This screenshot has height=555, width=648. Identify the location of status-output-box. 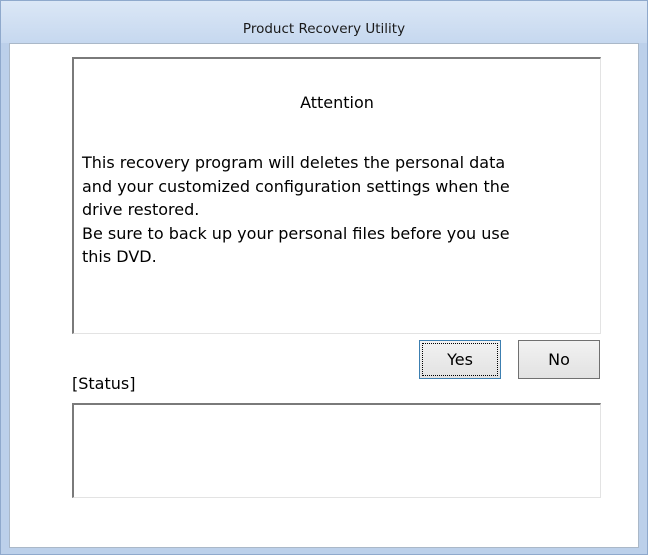
(336, 450).